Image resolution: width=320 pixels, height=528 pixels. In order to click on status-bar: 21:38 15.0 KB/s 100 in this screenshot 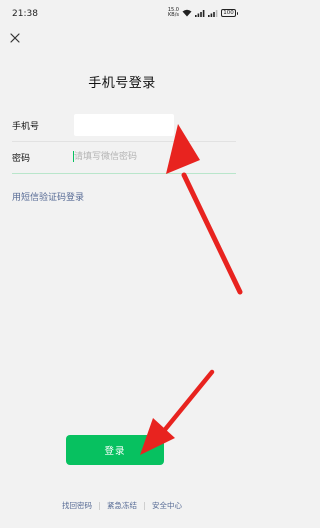, I will do `click(122, 14)`.